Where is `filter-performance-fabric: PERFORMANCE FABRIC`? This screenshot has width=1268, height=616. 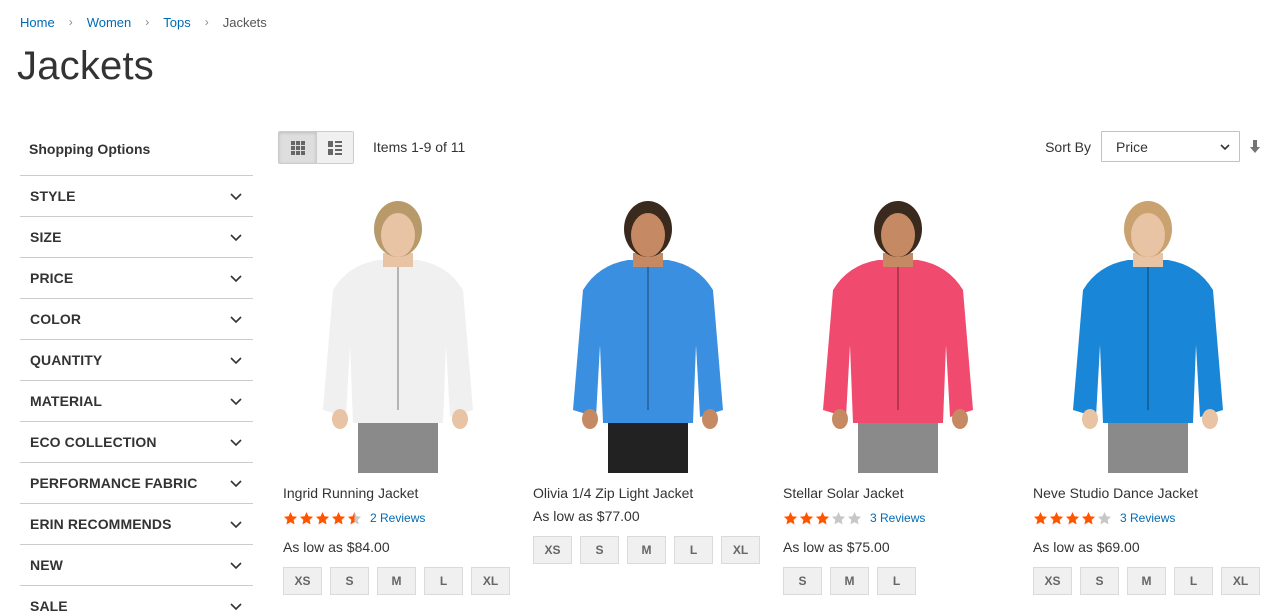 filter-performance-fabric: PERFORMANCE FABRIC is located at coordinates (136, 483).